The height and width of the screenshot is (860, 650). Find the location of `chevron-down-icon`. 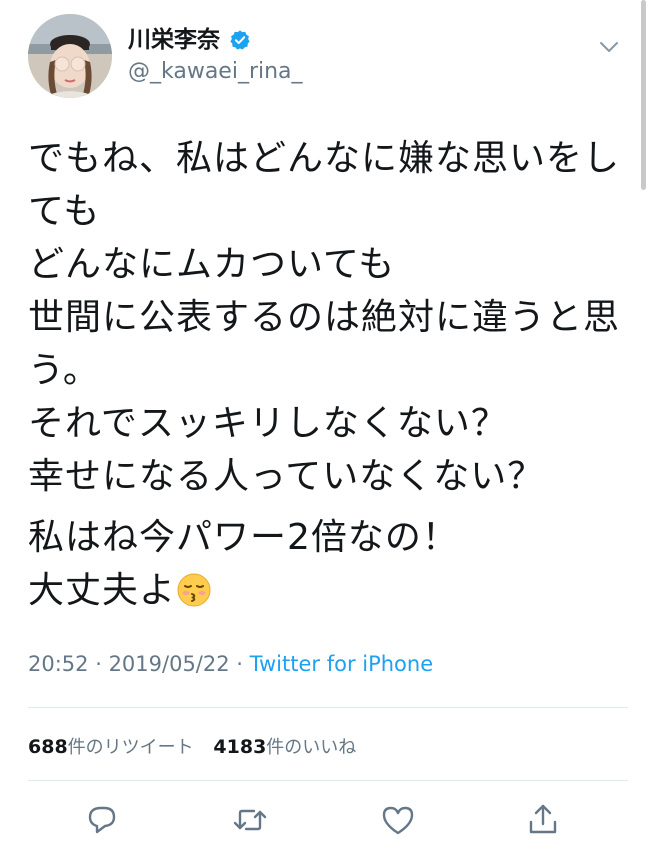

chevron-down-icon is located at coordinates (609, 47).